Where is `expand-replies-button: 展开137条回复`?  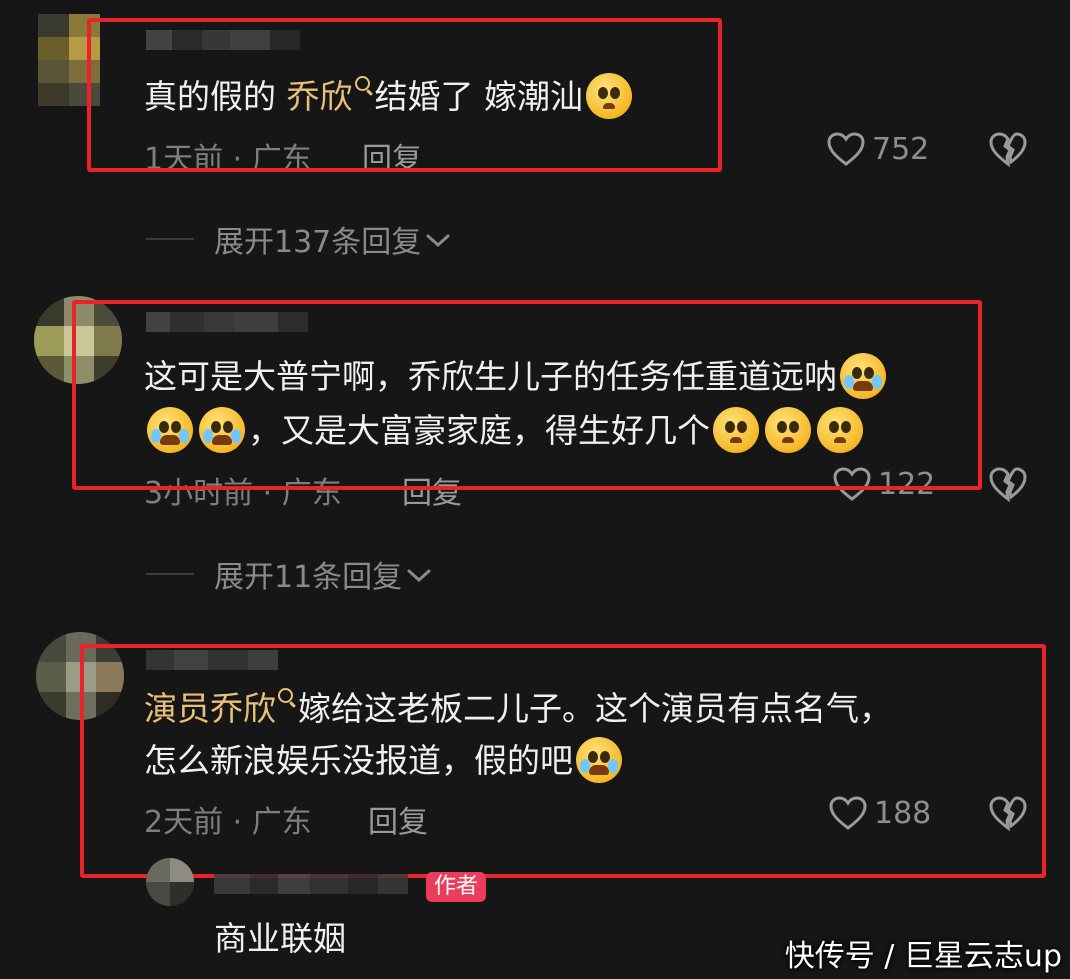
expand-replies-button: 展开137条回复 is located at coordinates (298, 239).